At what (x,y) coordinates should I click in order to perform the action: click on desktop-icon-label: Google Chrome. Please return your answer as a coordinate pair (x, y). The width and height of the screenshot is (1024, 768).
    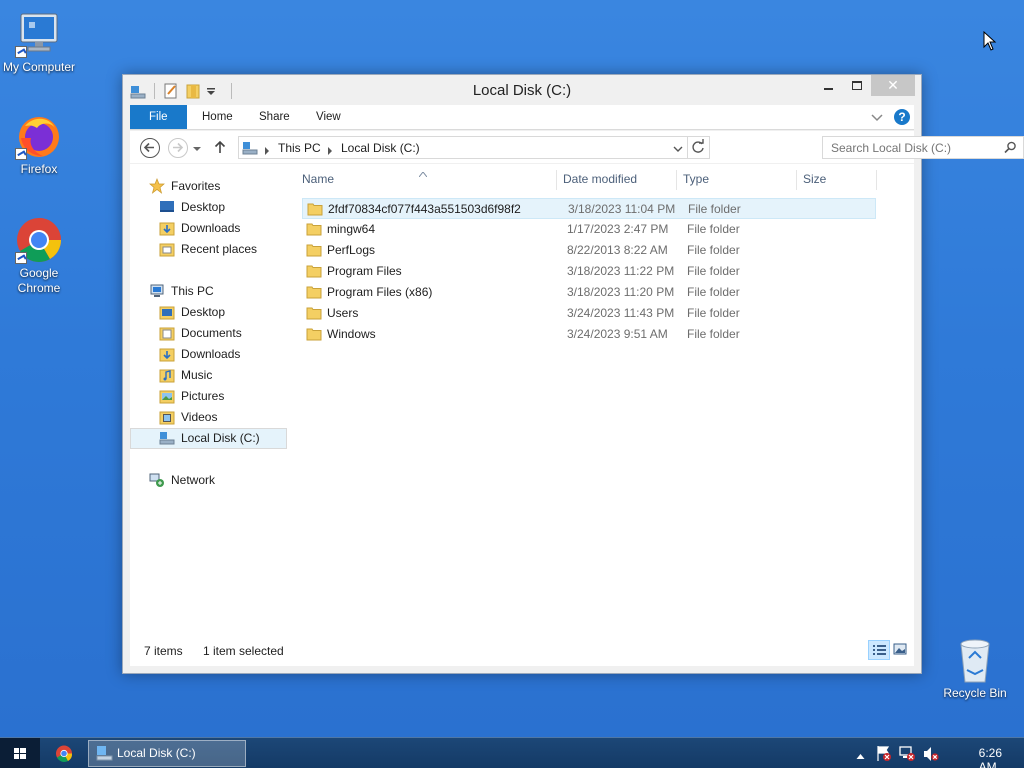
    Looking at the image, I should click on (39, 280).